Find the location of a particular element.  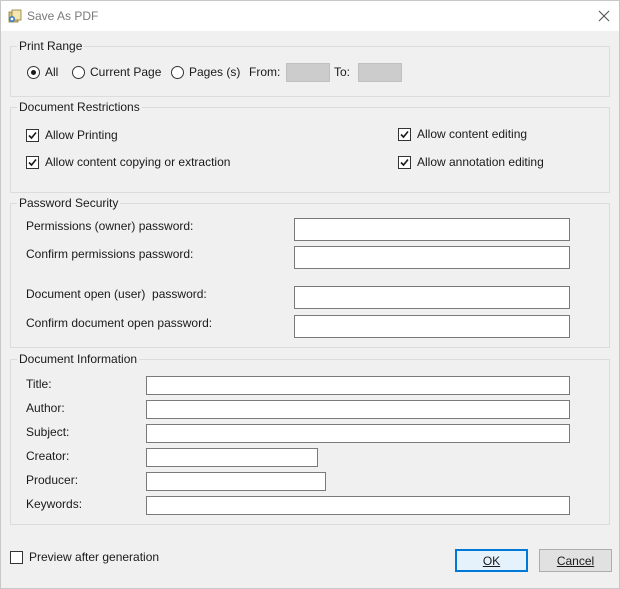

creator-label: Creator: is located at coordinates (48, 456).